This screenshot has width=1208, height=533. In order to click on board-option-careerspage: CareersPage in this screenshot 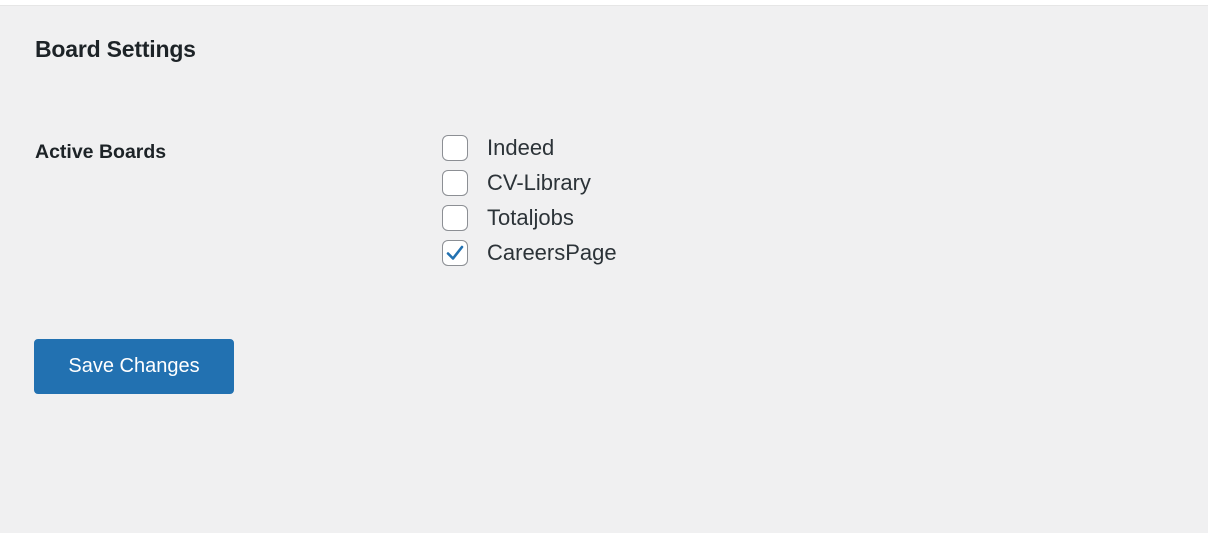, I will do `click(529, 252)`.